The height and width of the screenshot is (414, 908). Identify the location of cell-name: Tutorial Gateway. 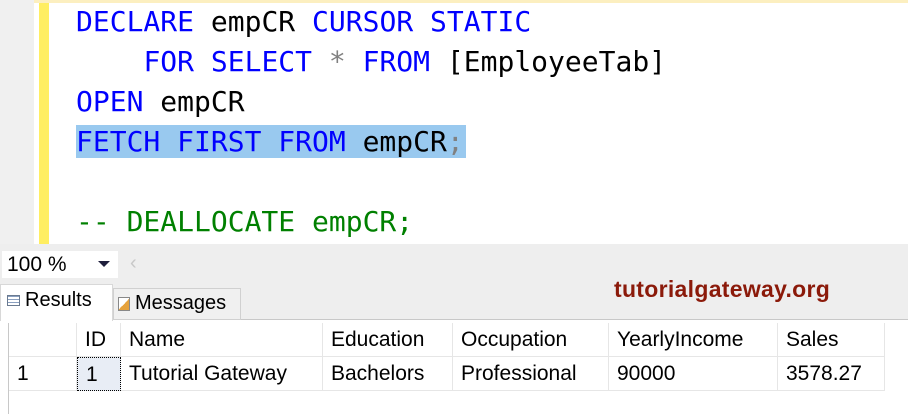
(222, 374).